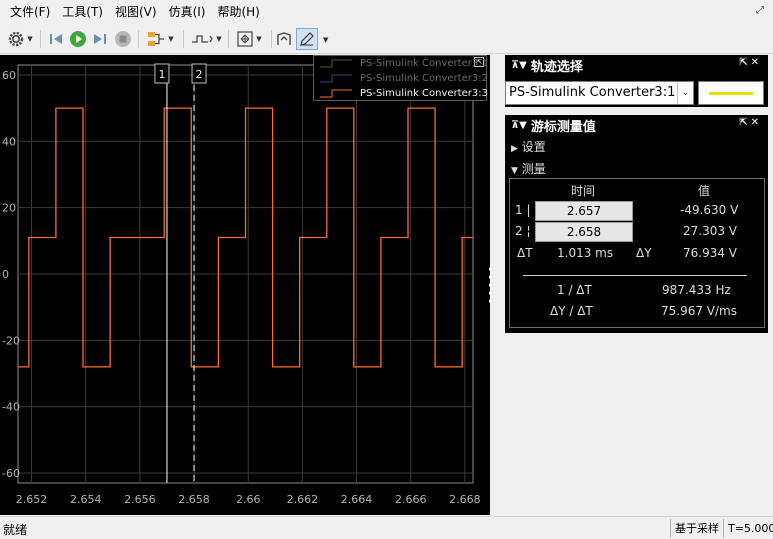 Image resolution: width=773 pixels, height=539 pixels. What do you see at coordinates (636, 65) in the screenshot?
I see `trace-panel-header: ⊼▼ 轨迹选择 ⇱✕` at bounding box center [636, 65].